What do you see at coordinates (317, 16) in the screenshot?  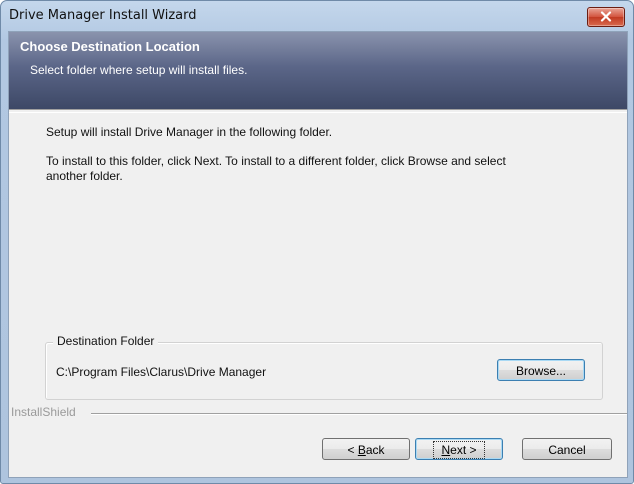 I see `title-bar: Drive Manager Install Wizard` at bounding box center [317, 16].